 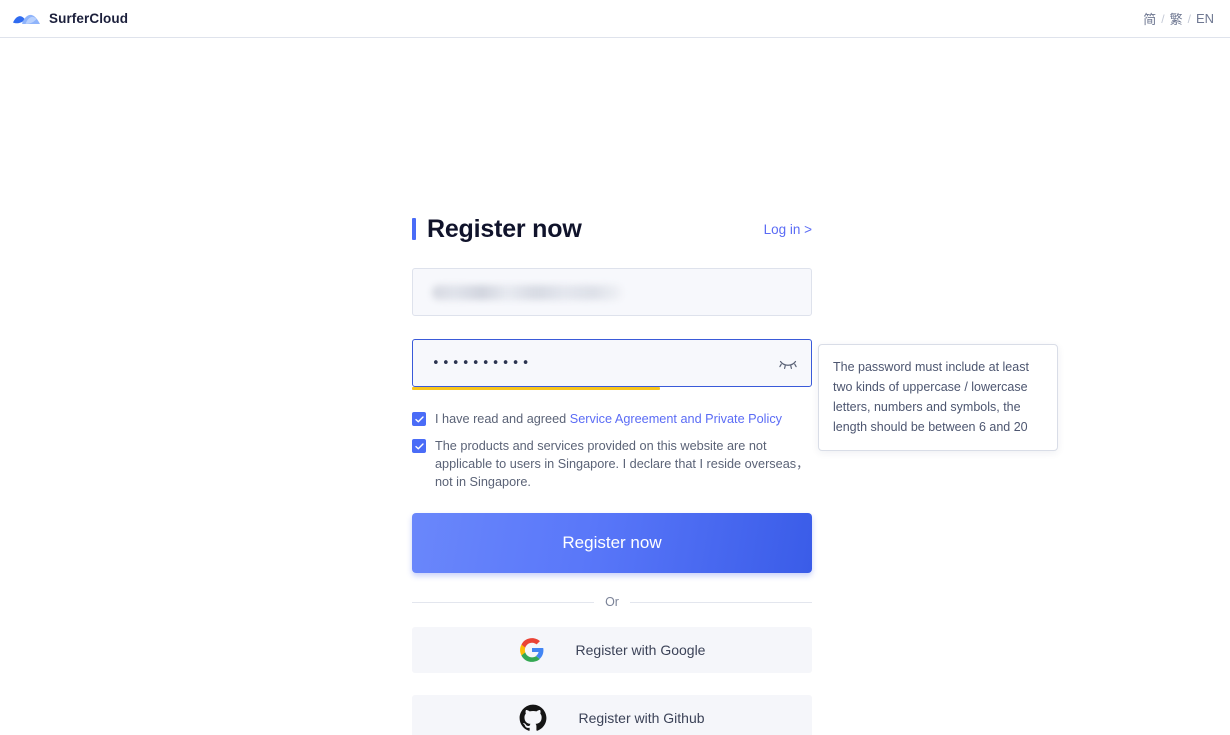 I want to click on lang-option-zh-hant: 繁, so click(x=1176, y=18).